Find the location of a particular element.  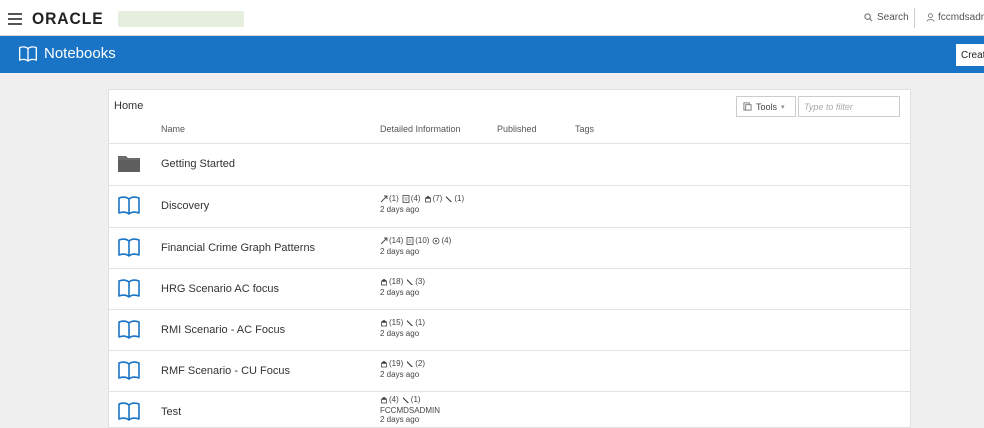

stat-count: (14) is located at coordinates (396, 240).